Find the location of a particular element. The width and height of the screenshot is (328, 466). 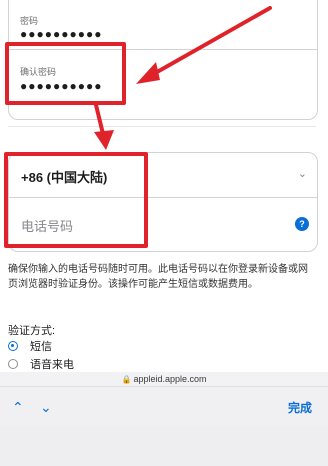

radio-voice-call: 语音来电 is located at coordinates (41, 364).